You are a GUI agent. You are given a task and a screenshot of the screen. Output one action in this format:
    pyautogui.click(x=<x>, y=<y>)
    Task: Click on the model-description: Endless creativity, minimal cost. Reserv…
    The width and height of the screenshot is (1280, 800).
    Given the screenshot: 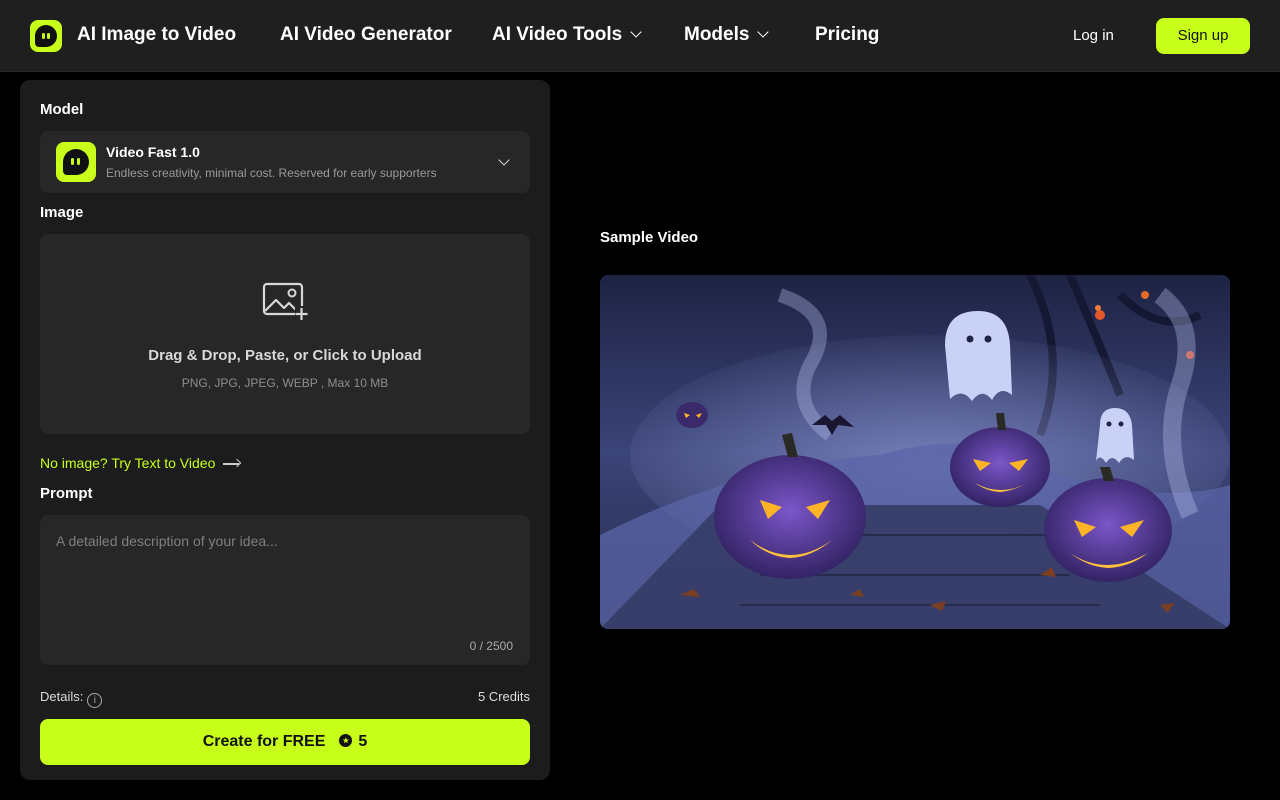 What is the action you would take?
    pyautogui.click(x=271, y=173)
    